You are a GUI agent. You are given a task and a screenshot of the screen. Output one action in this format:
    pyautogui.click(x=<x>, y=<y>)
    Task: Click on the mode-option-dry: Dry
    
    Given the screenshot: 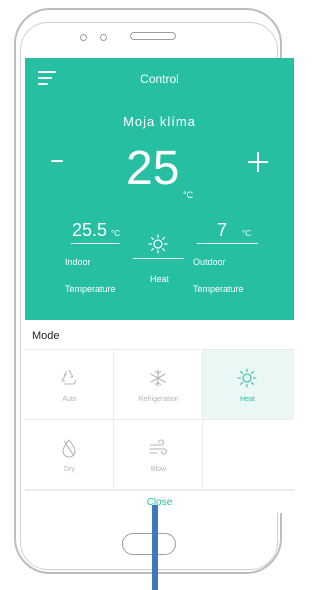 What is the action you would take?
    pyautogui.click(x=69, y=455)
    